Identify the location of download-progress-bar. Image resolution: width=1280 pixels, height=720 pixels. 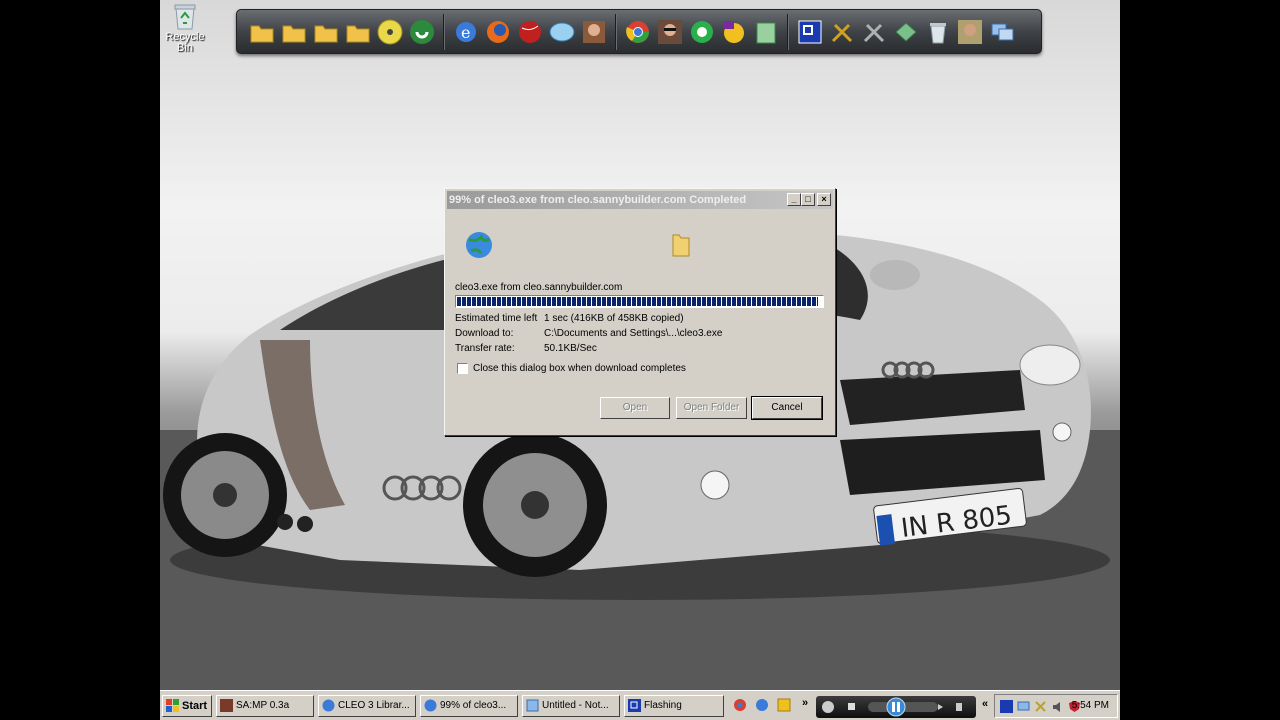
(639, 301).